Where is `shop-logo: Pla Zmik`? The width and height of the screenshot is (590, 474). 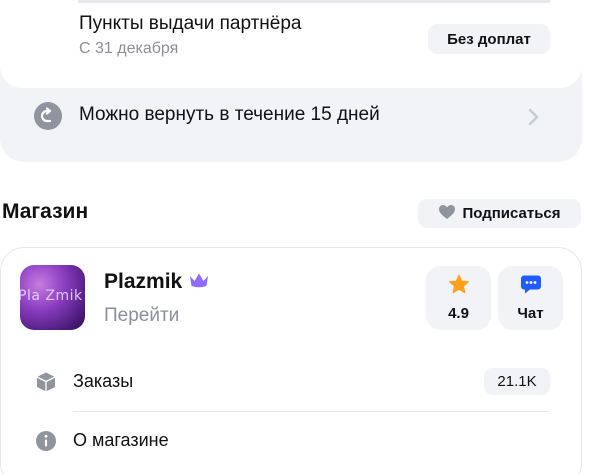 shop-logo: Pla Zmik is located at coordinates (52, 297).